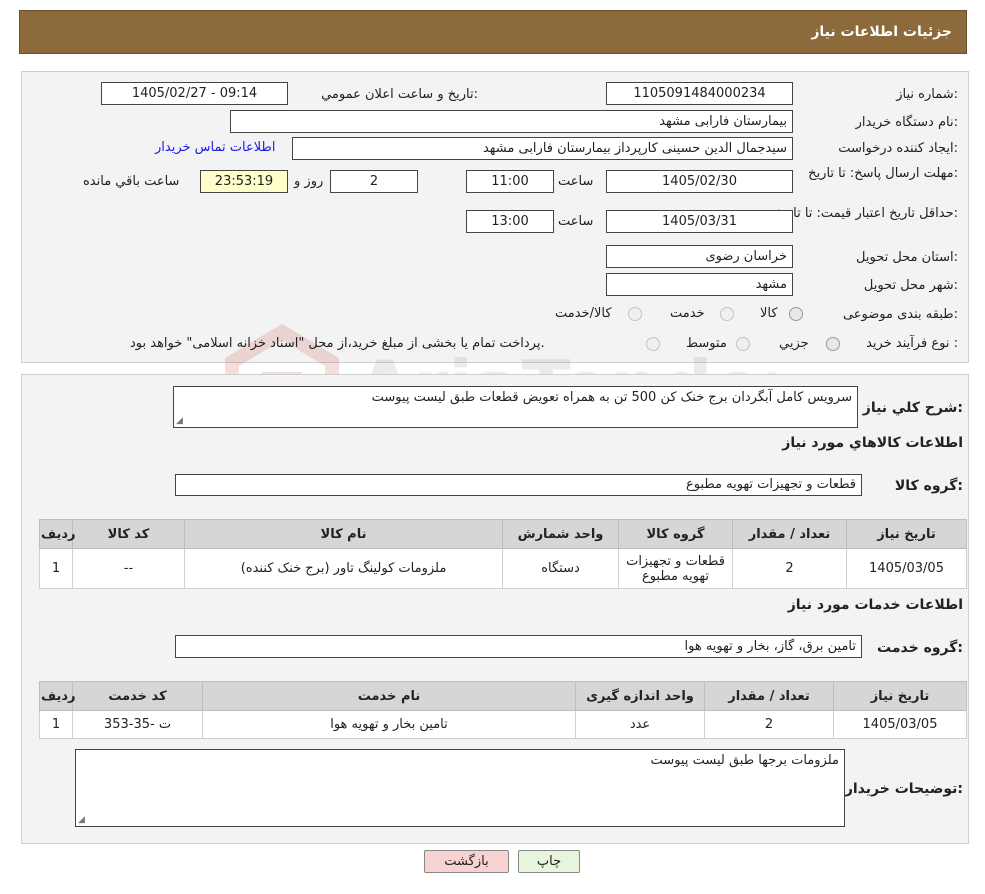 The image size is (985, 894). I want to click on service-group-label: گروه خدمت:, so click(920, 648).